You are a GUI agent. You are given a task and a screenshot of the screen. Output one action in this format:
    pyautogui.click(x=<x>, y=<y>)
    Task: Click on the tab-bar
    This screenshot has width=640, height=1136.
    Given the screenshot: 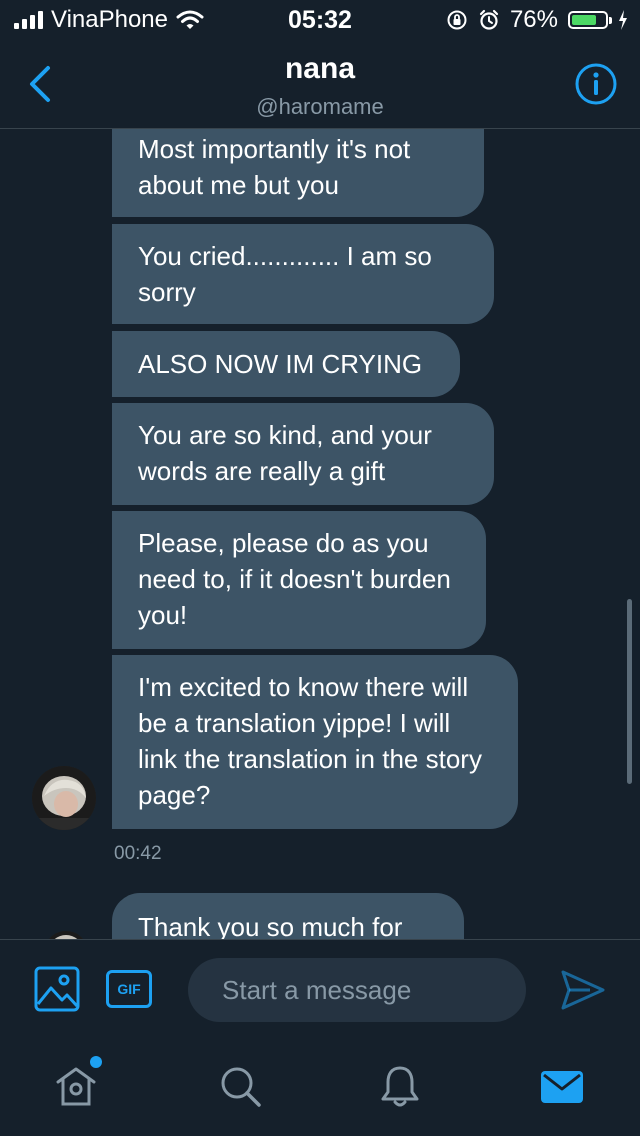 What is the action you would take?
    pyautogui.click(x=320, y=1088)
    